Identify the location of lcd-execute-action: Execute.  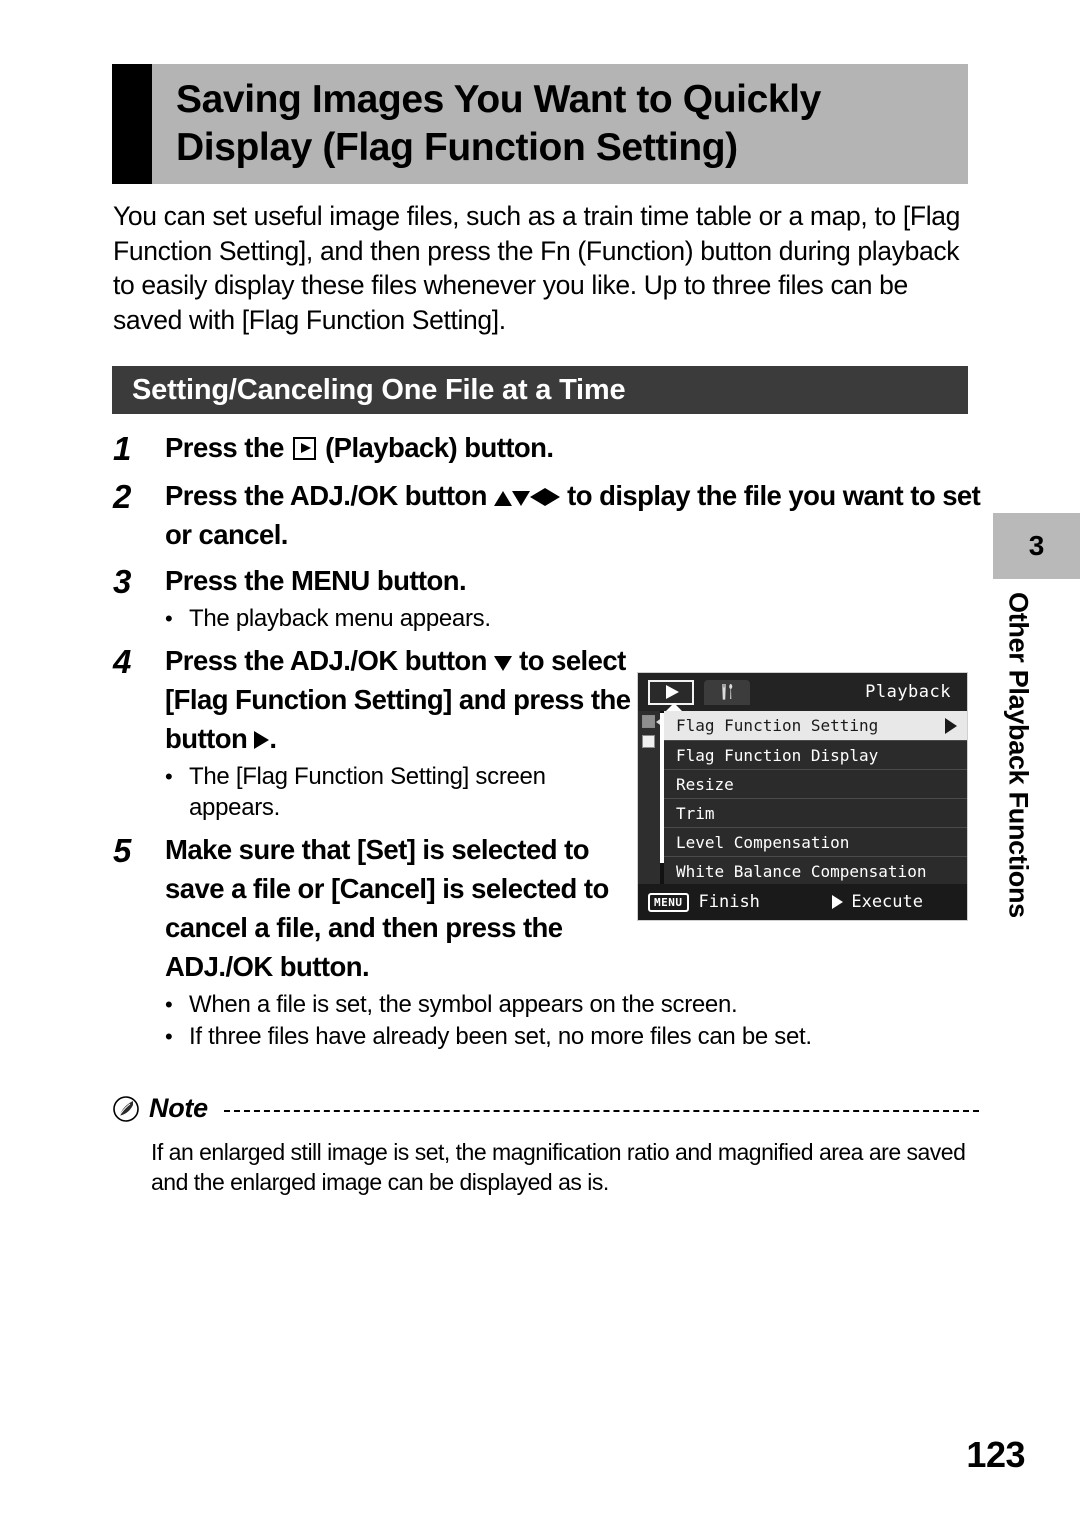
(877, 902).